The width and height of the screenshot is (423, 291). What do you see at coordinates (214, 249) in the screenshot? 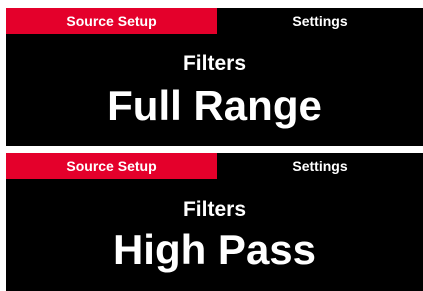
I see `parameter-value: High Pass` at bounding box center [214, 249].